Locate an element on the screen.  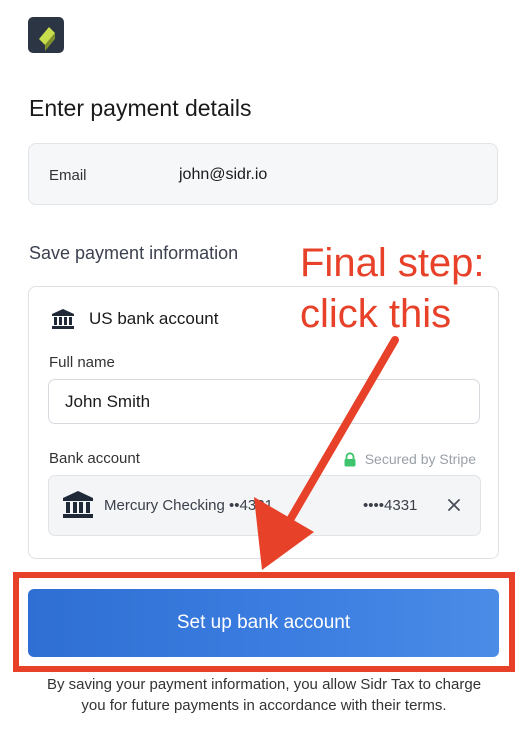
linked-bank-account: Mercury Checking ••4331 ••••4331 is located at coordinates (264, 505).